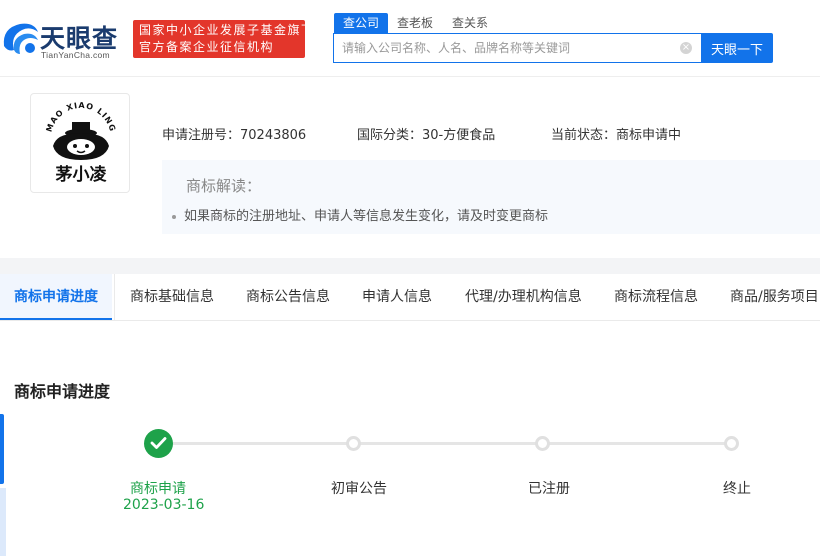  I want to click on step-label-registered: 已注册, so click(549, 489).